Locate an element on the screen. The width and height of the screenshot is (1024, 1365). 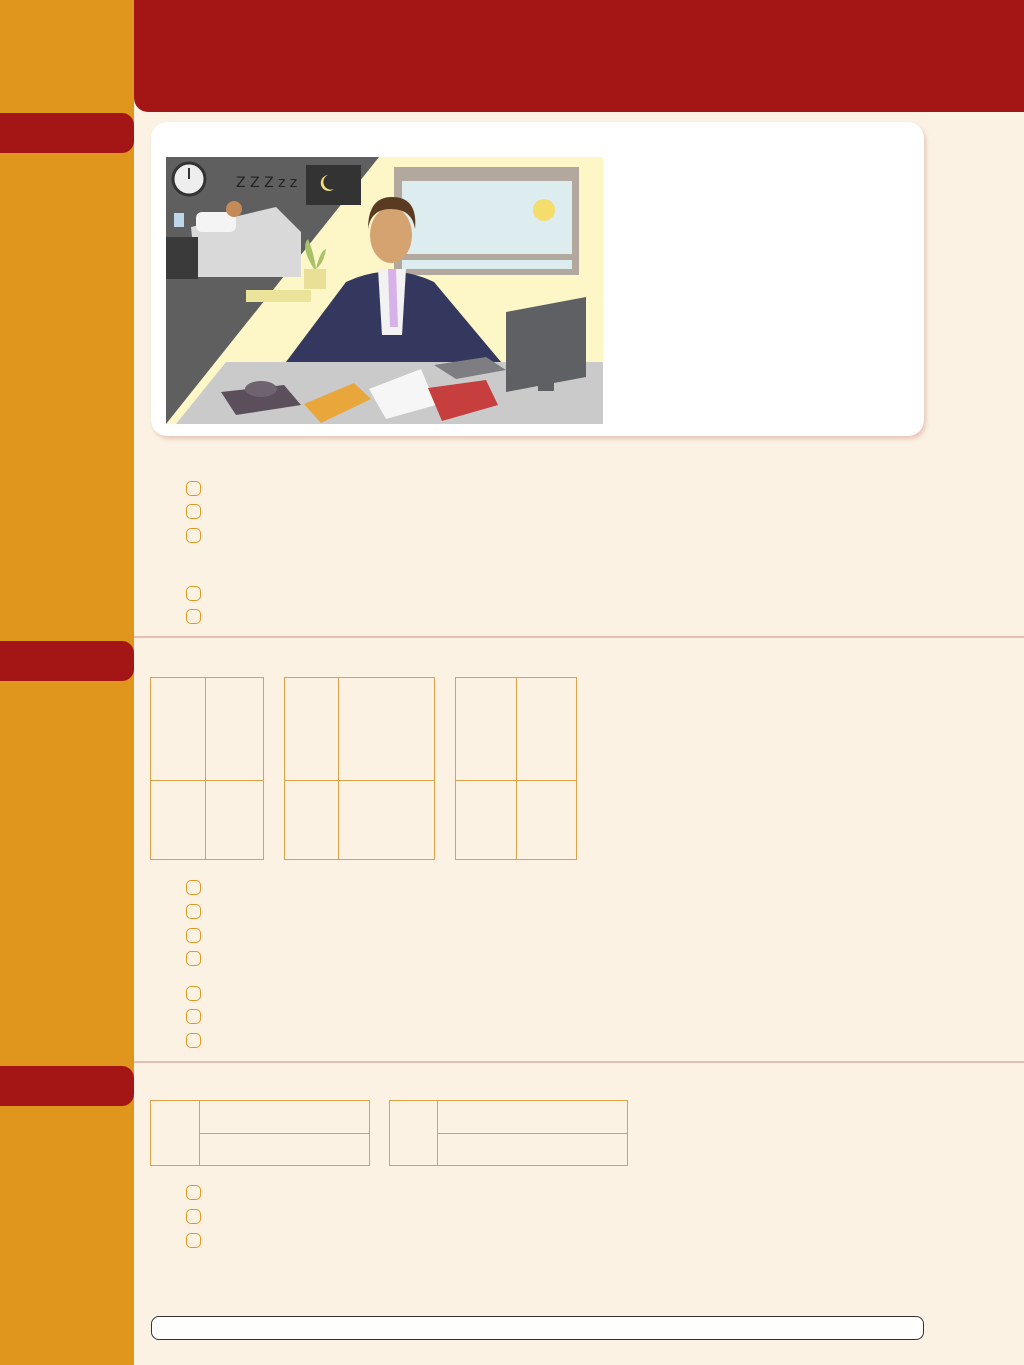
sun-icon is located at coordinates (544, 210).